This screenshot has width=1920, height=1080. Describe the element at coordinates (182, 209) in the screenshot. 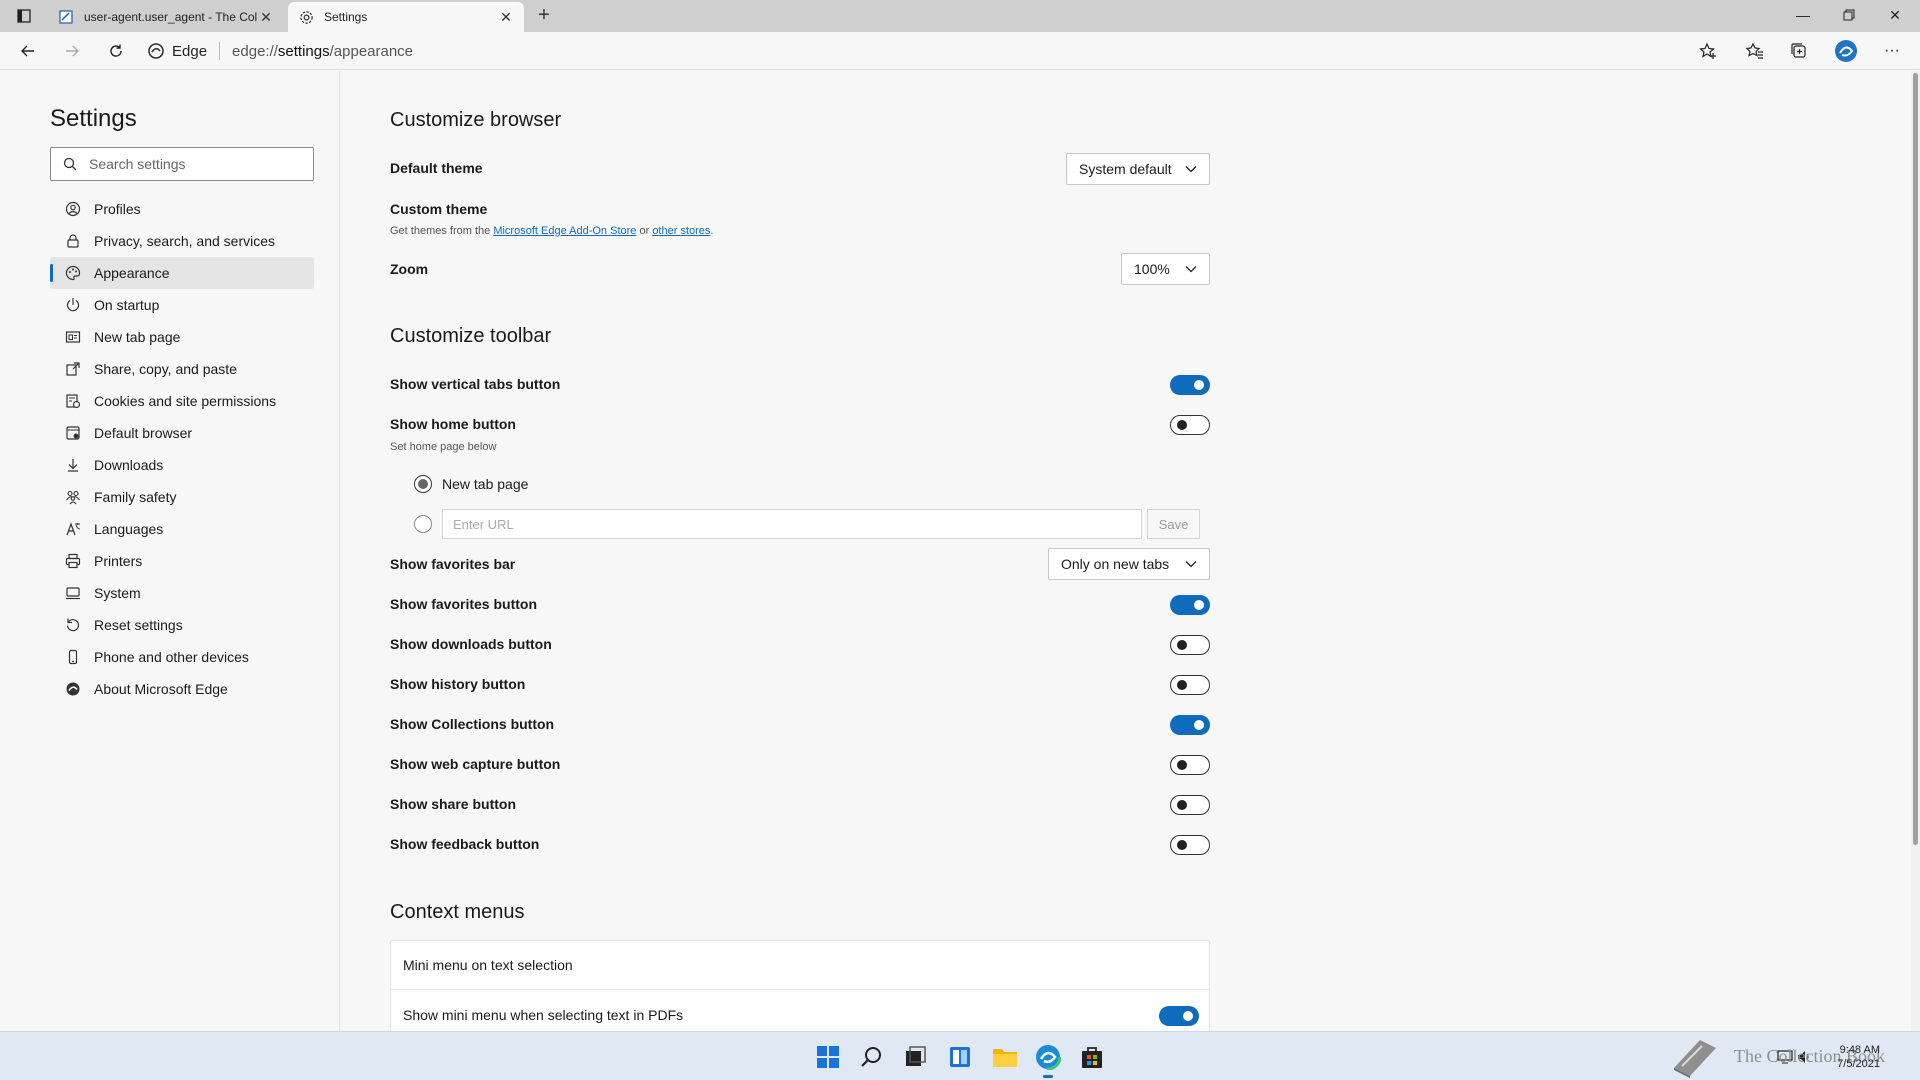

I see `sidebar-item-profiles: Profiles` at that location.